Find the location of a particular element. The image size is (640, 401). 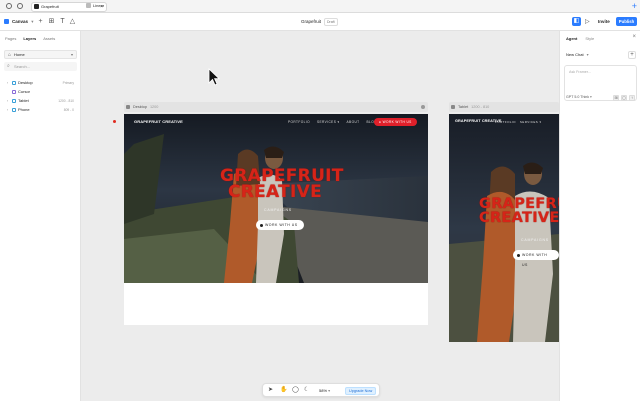

menu-icon is located at coordinates (9, 6).